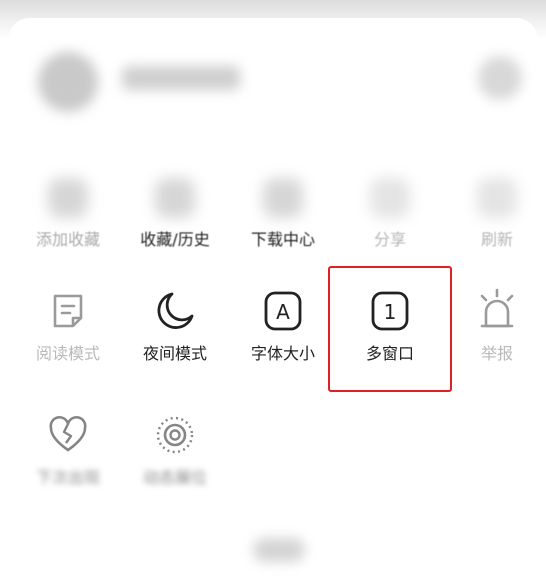  I want to click on avatar, so click(68, 82).